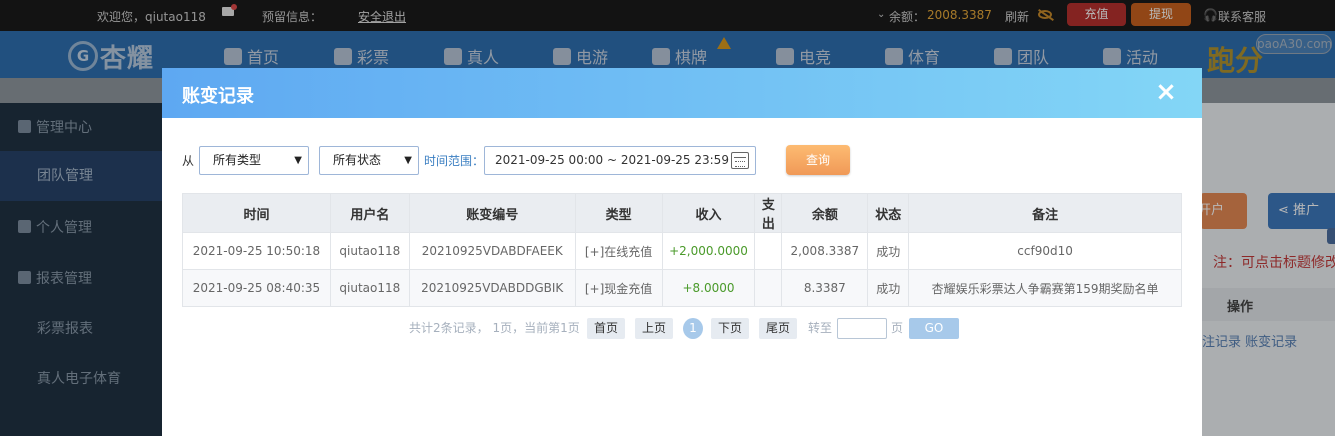 The image size is (1335, 436). Describe the element at coordinates (618, 288) in the screenshot. I see `cell-type: [+]现金充值` at that location.